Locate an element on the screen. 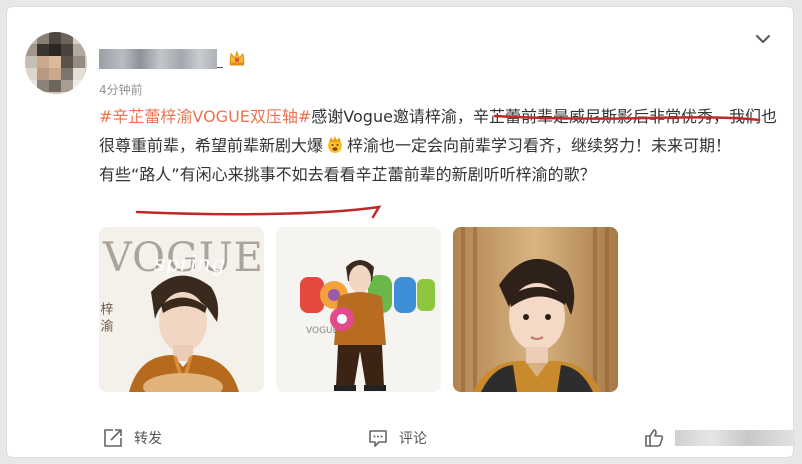 The image size is (802, 464). photo-2: VOGUE is located at coordinates (358, 309).